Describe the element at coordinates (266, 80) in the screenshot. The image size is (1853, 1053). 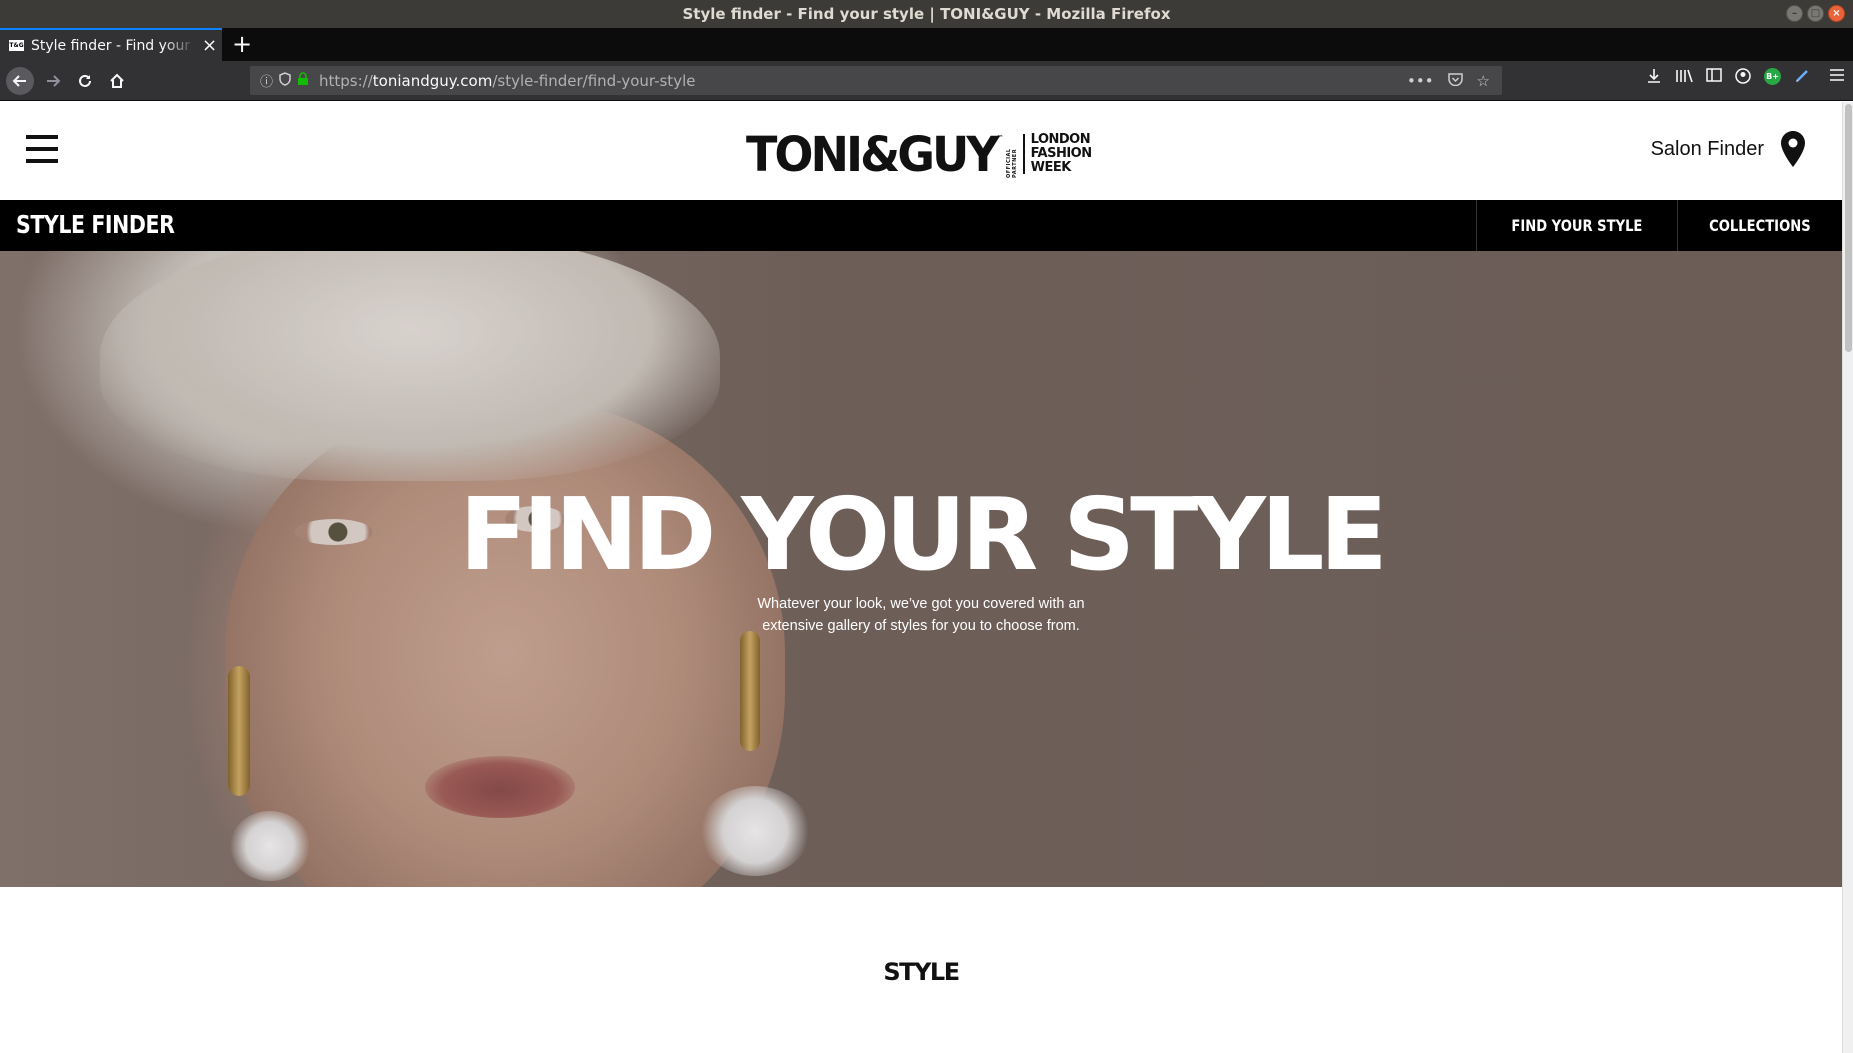
I see `info-icon: ⓘ` at that location.